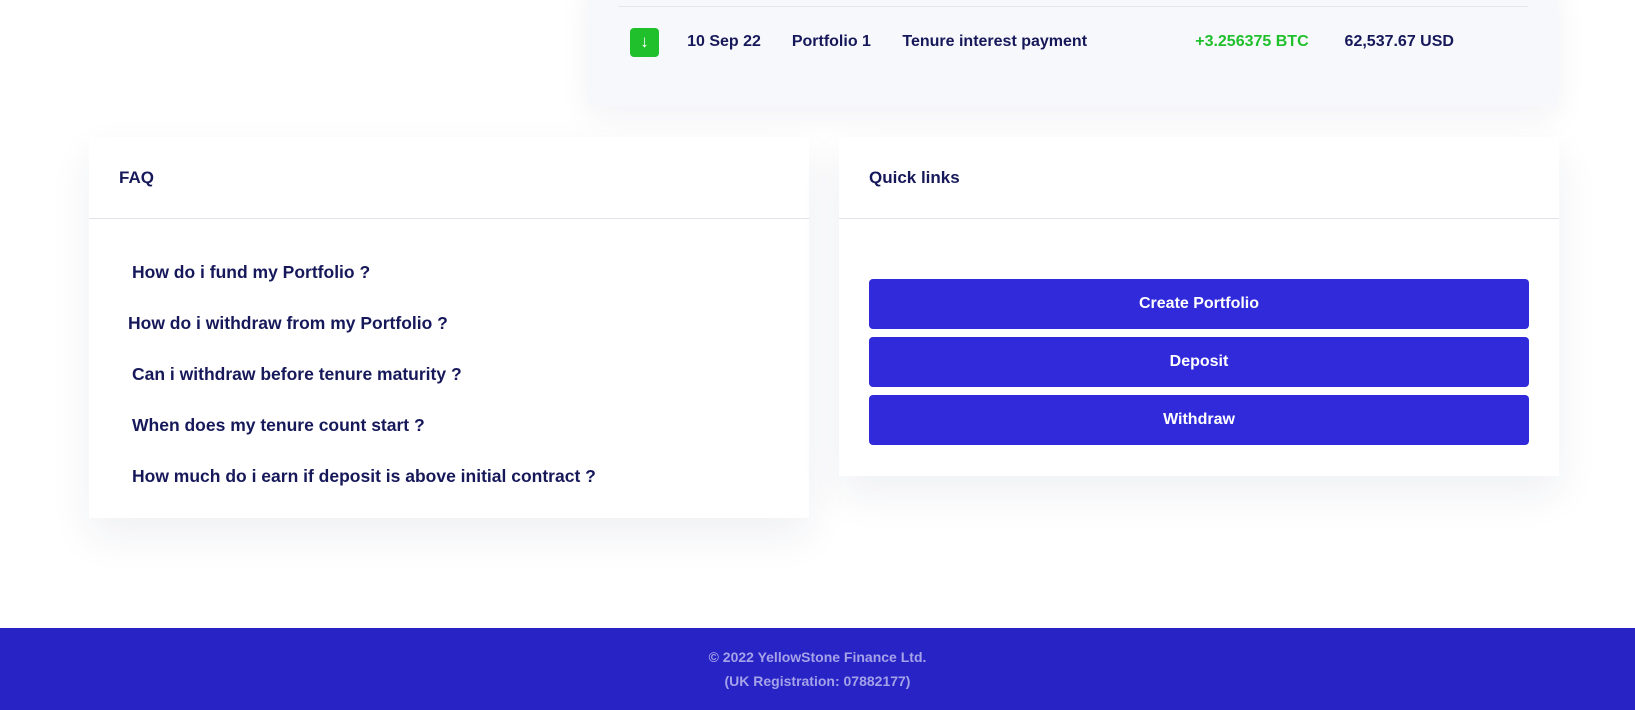  I want to click on footer-registration: (UK Registration: 07882177), so click(817, 681).